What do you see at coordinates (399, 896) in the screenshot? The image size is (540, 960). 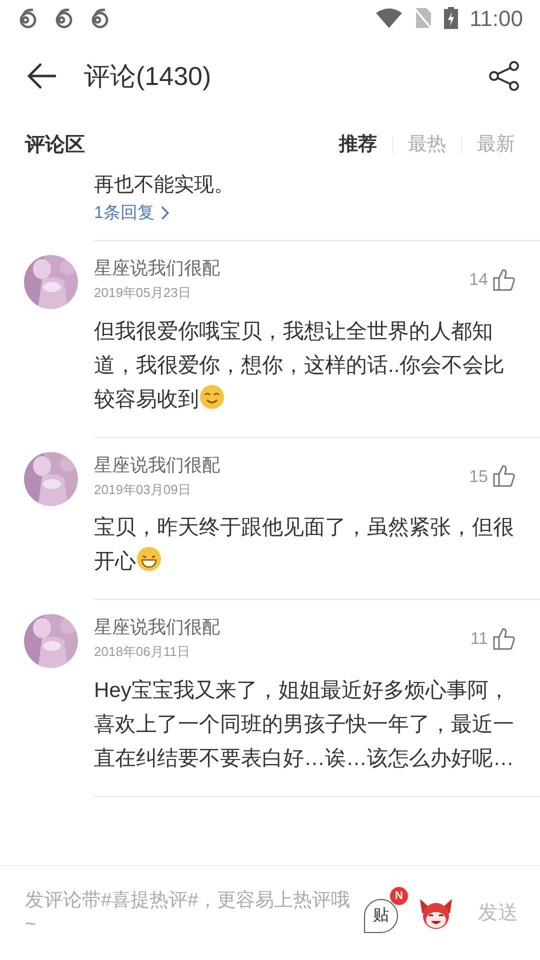 I see `new-badge: N` at bounding box center [399, 896].